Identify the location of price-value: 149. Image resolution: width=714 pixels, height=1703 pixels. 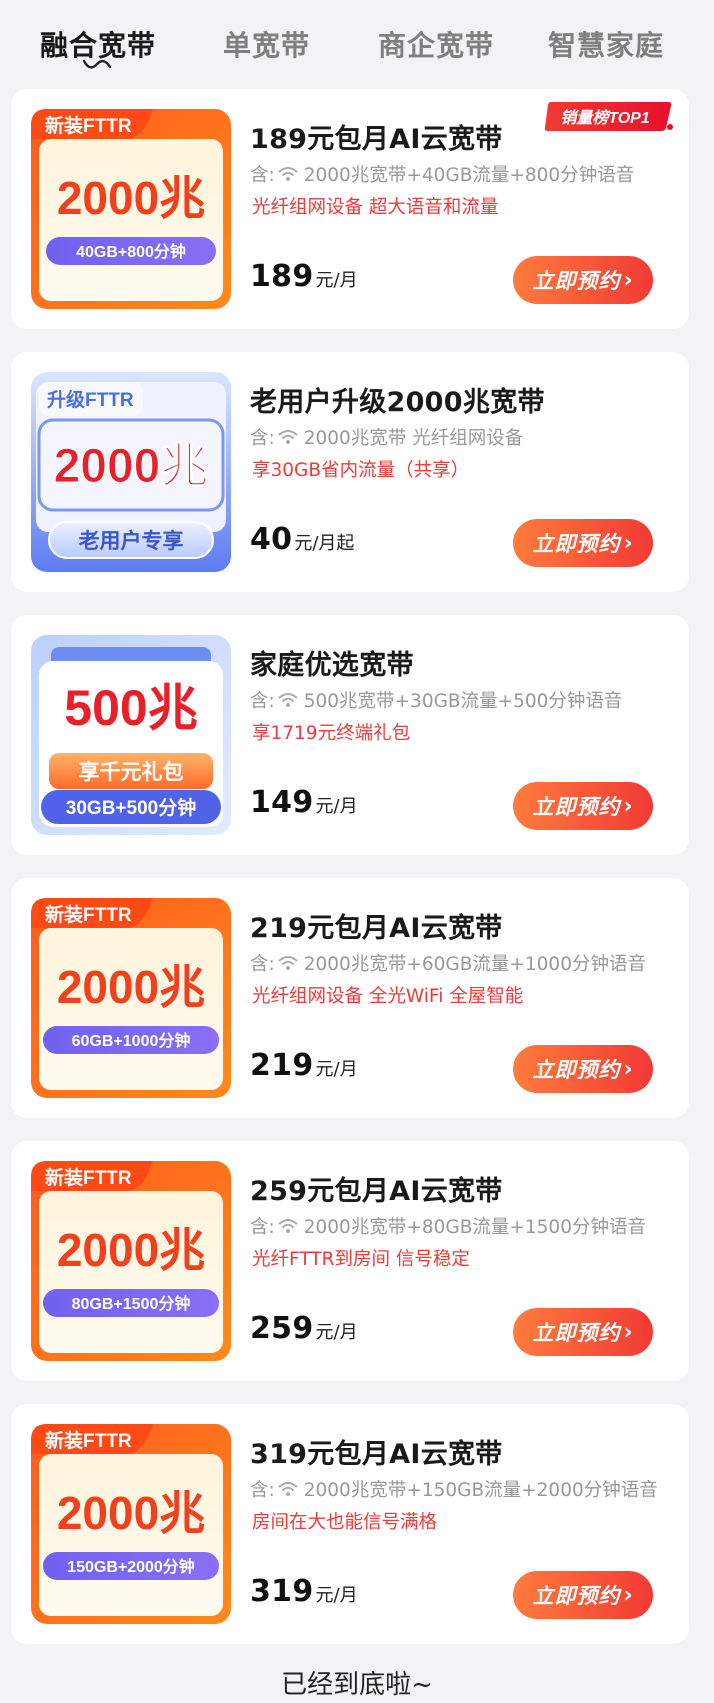
(282, 802).